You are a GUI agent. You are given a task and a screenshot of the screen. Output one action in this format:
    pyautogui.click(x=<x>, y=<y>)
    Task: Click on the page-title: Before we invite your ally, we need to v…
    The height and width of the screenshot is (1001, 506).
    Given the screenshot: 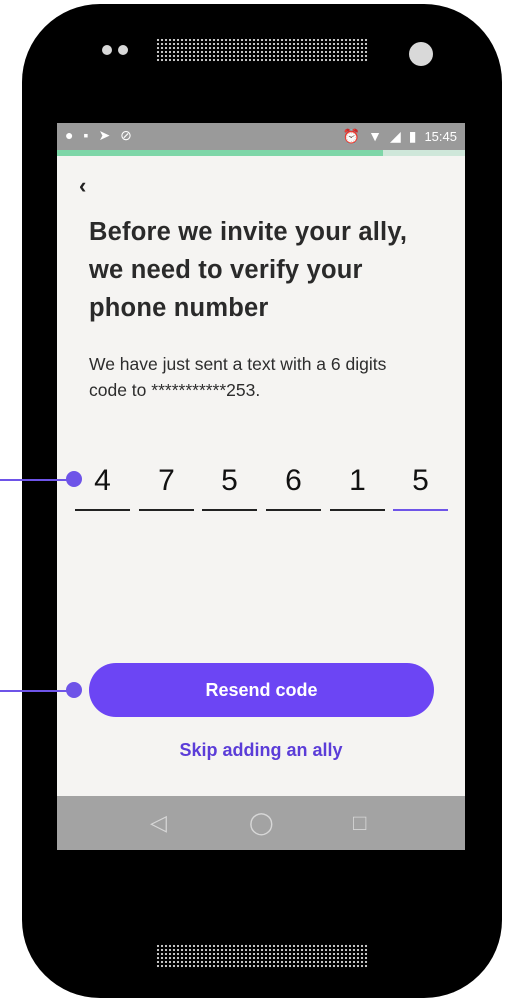 What is the action you would take?
    pyautogui.click(x=248, y=270)
    